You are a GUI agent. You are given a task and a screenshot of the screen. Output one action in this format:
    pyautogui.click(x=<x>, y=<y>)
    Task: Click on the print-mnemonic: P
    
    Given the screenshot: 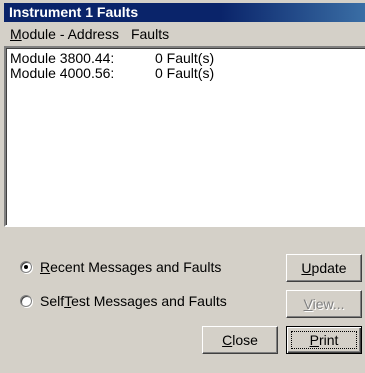 What is the action you would take?
    pyautogui.click(x=314, y=340)
    